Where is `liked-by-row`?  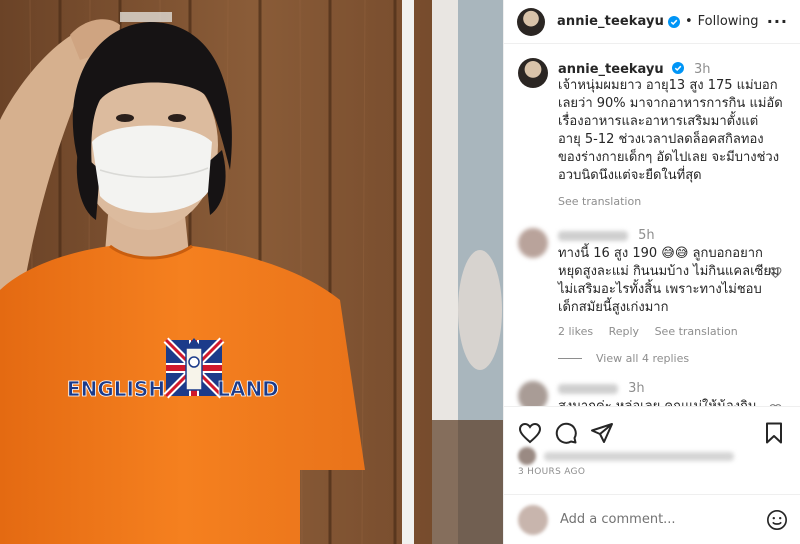
liked-by-row is located at coordinates (626, 456).